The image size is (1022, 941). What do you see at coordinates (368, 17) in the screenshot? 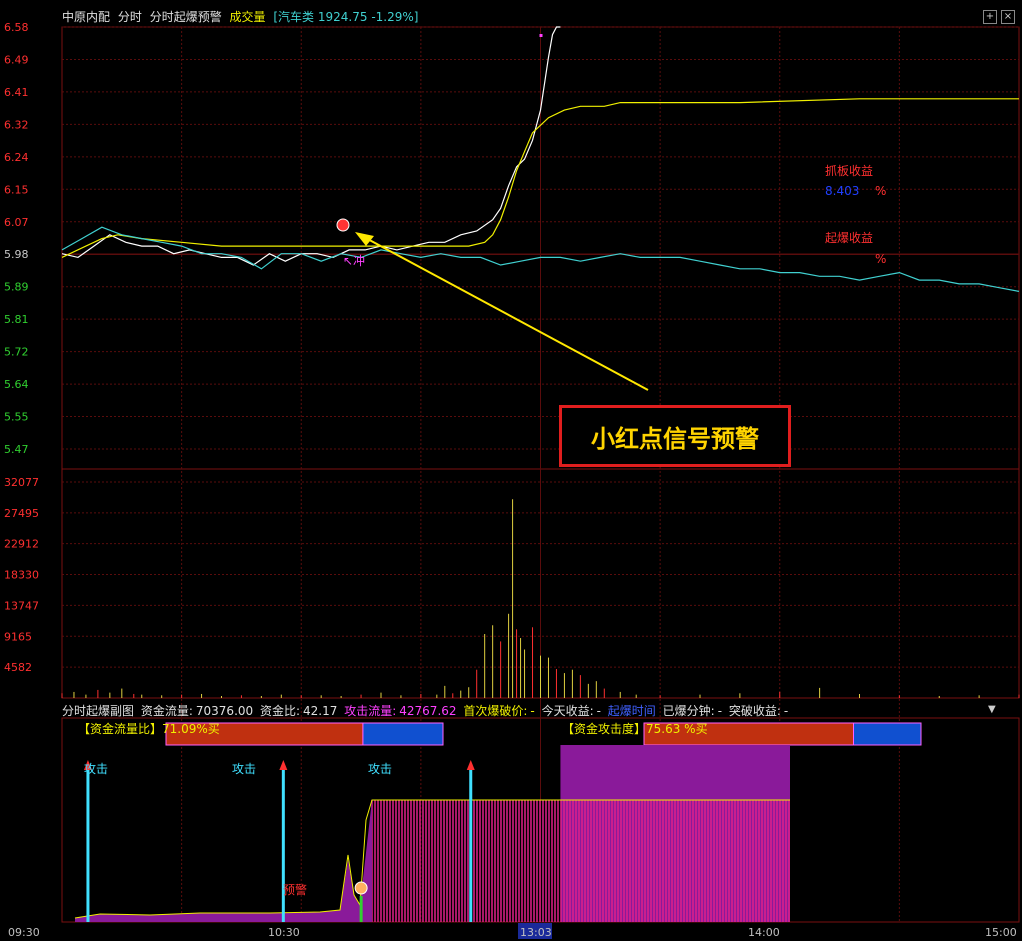
I see `sector-value: 1924.75 -1.29%]` at bounding box center [368, 17].